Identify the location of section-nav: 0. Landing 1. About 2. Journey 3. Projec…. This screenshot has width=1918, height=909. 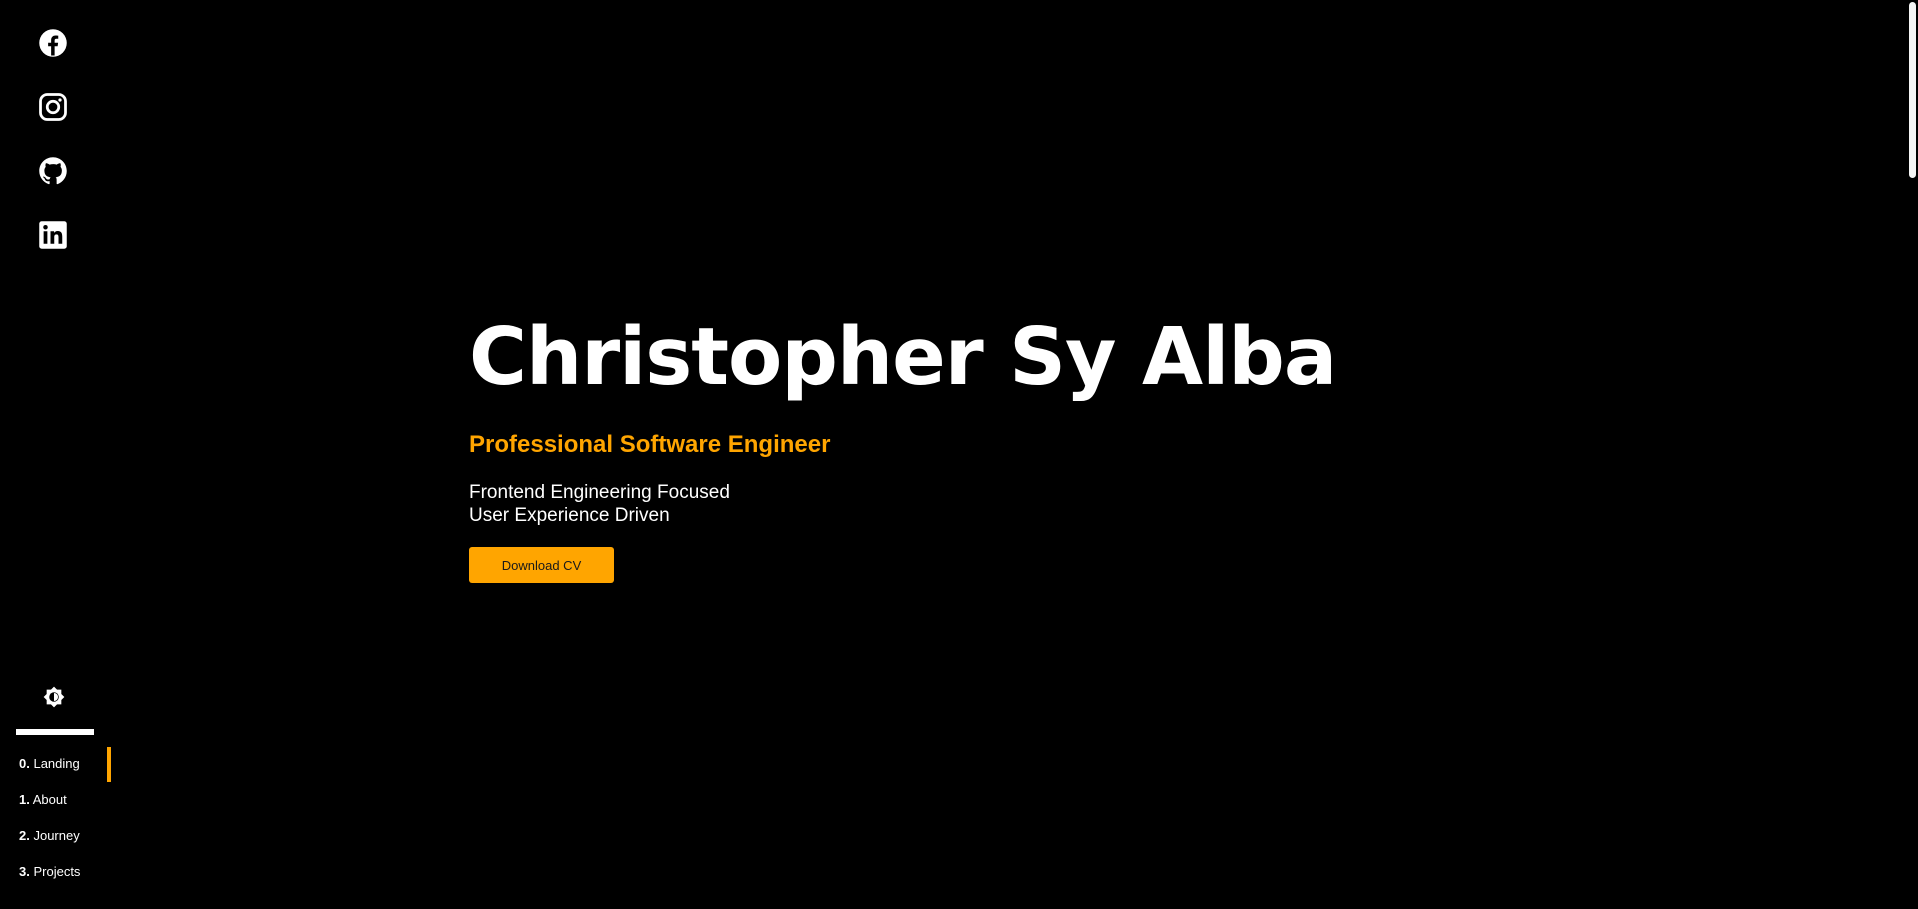
(49, 818).